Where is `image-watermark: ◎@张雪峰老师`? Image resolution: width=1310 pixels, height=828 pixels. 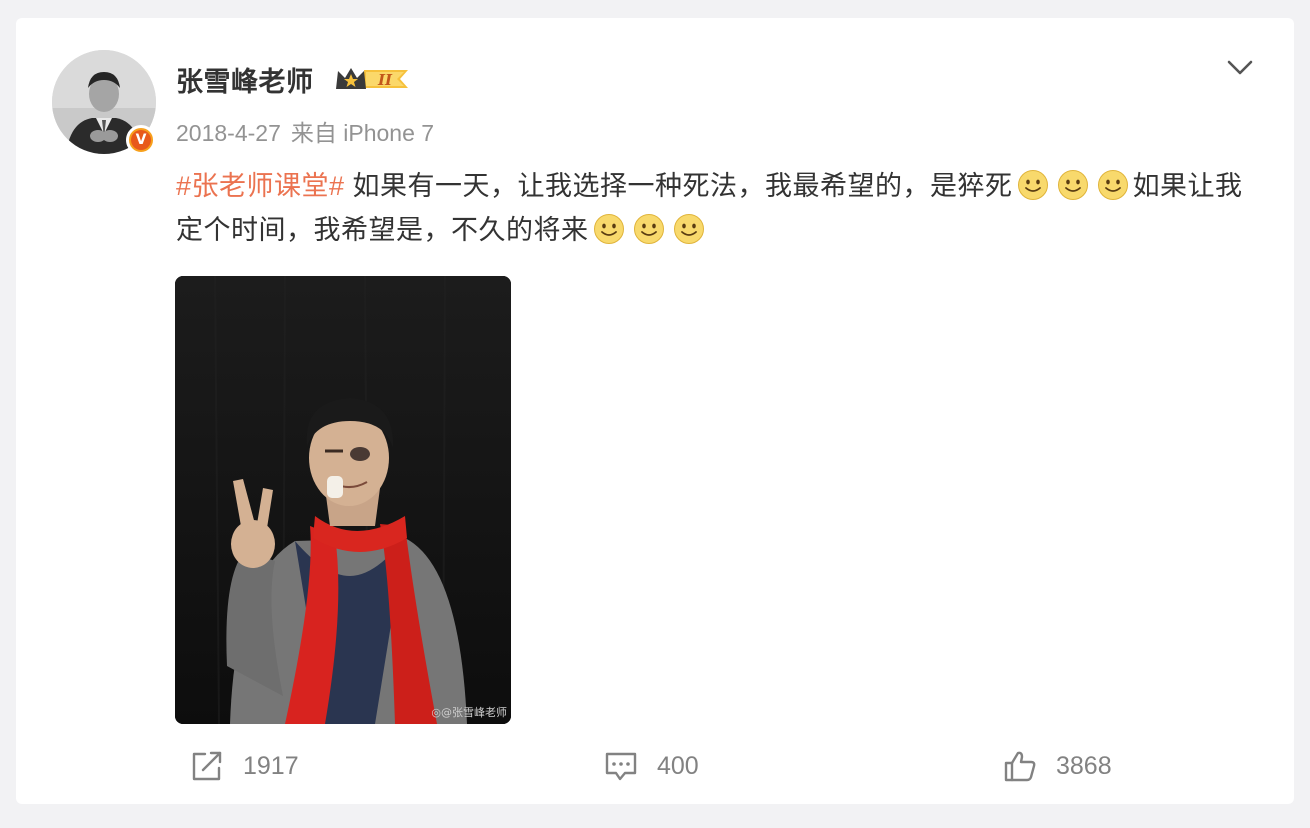 image-watermark: ◎@张雪峰老师 is located at coordinates (469, 712).